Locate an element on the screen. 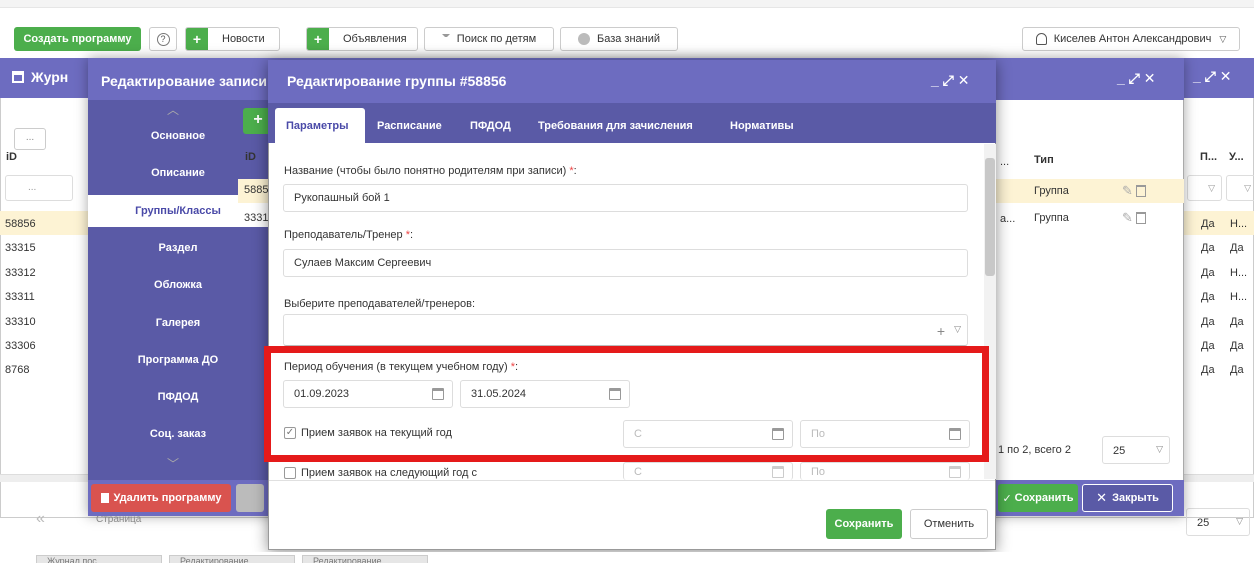 The width and height of the screenshot is (1254, 563). journal-id-header: iD is located at coordinates (11, 157).